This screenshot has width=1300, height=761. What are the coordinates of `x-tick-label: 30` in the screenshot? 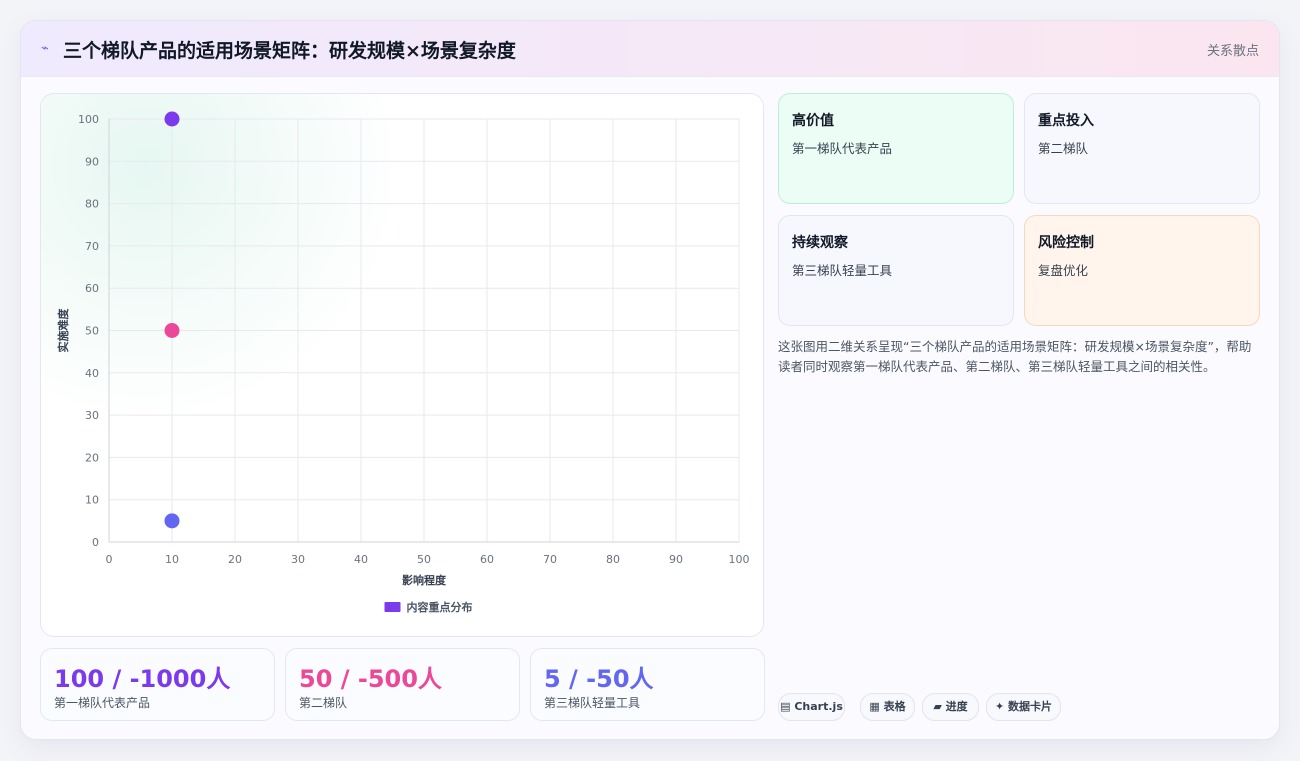 It's located at (298, 559).